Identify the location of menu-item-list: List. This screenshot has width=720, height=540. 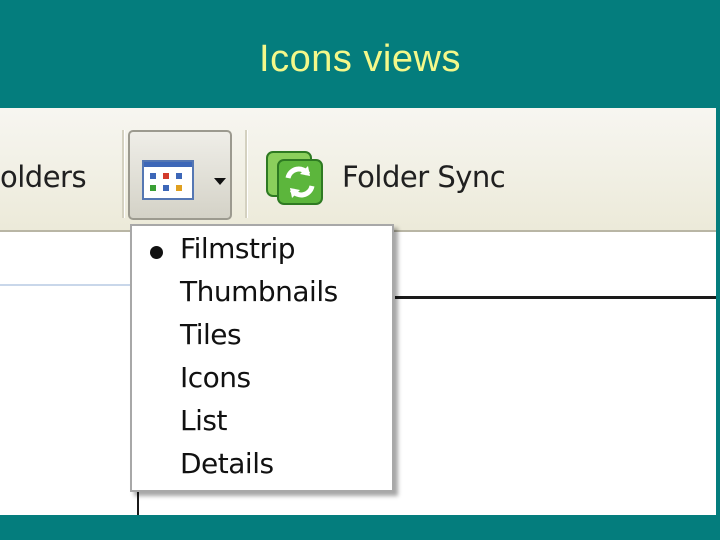
(262, 423).